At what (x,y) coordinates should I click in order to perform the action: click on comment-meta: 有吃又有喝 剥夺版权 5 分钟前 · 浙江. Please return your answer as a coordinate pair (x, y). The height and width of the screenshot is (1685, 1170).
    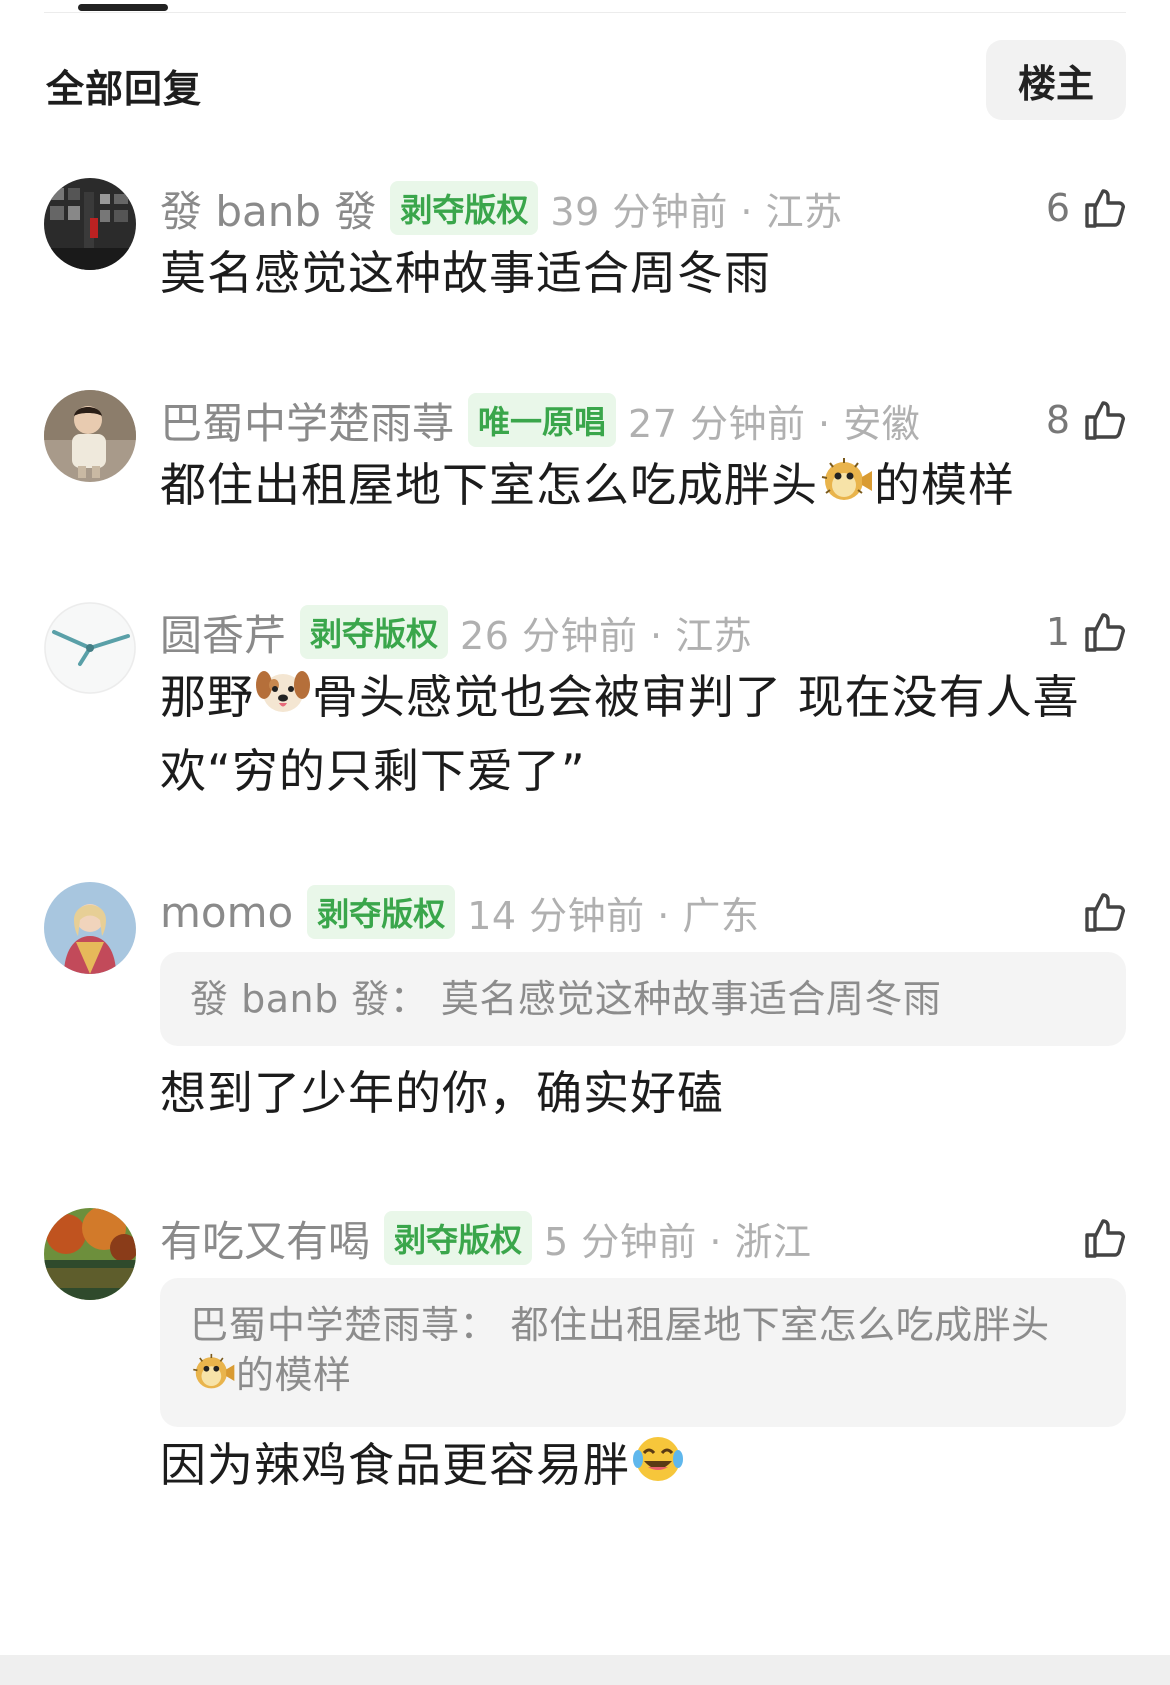
    Looking at the image, I should click on (486, 1238).